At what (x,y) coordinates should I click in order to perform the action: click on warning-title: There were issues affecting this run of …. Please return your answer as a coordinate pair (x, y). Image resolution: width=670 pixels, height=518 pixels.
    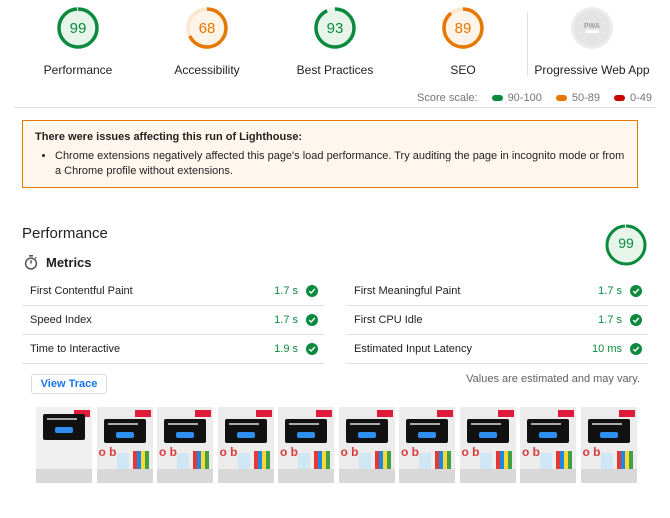
    Looking at the image, I should click on (169, 137).